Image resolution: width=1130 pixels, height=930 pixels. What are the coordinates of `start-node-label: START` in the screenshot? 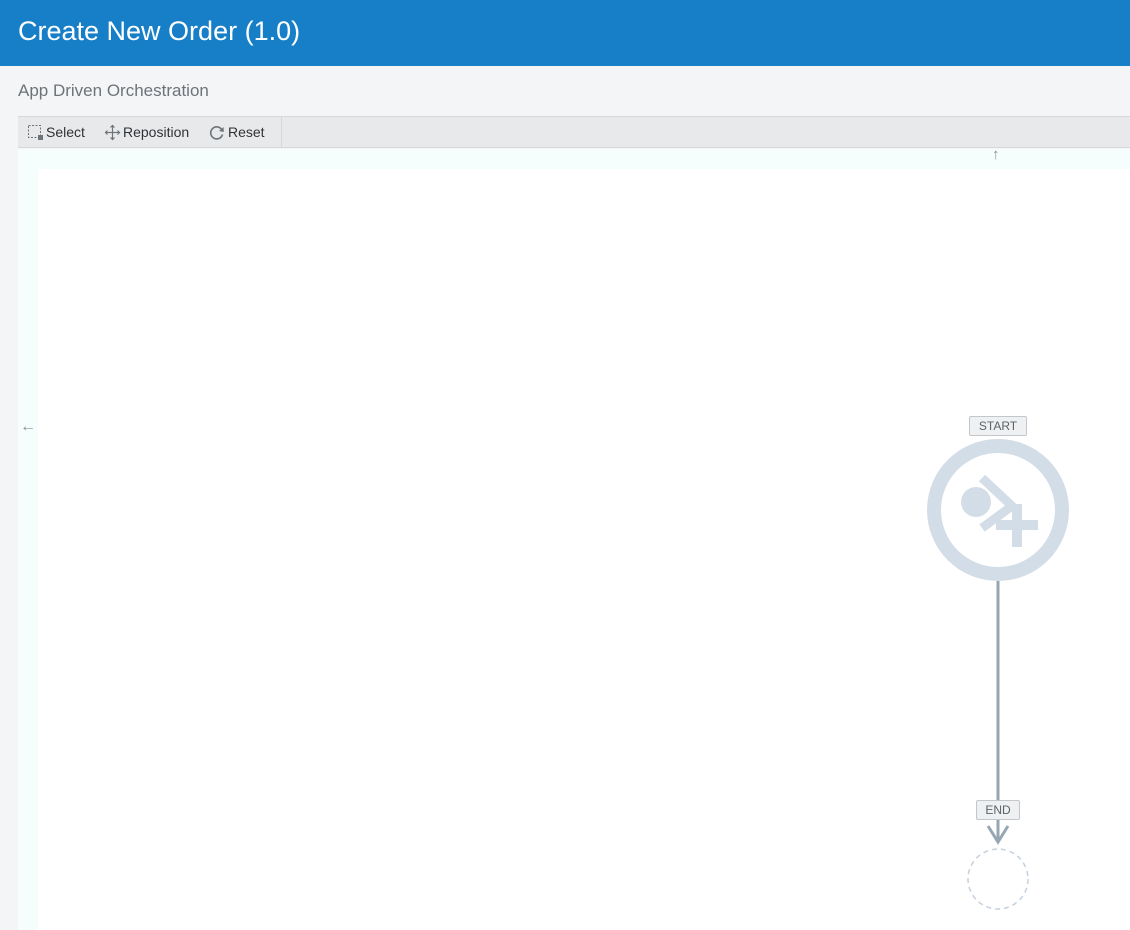 It's located at (998, 426).